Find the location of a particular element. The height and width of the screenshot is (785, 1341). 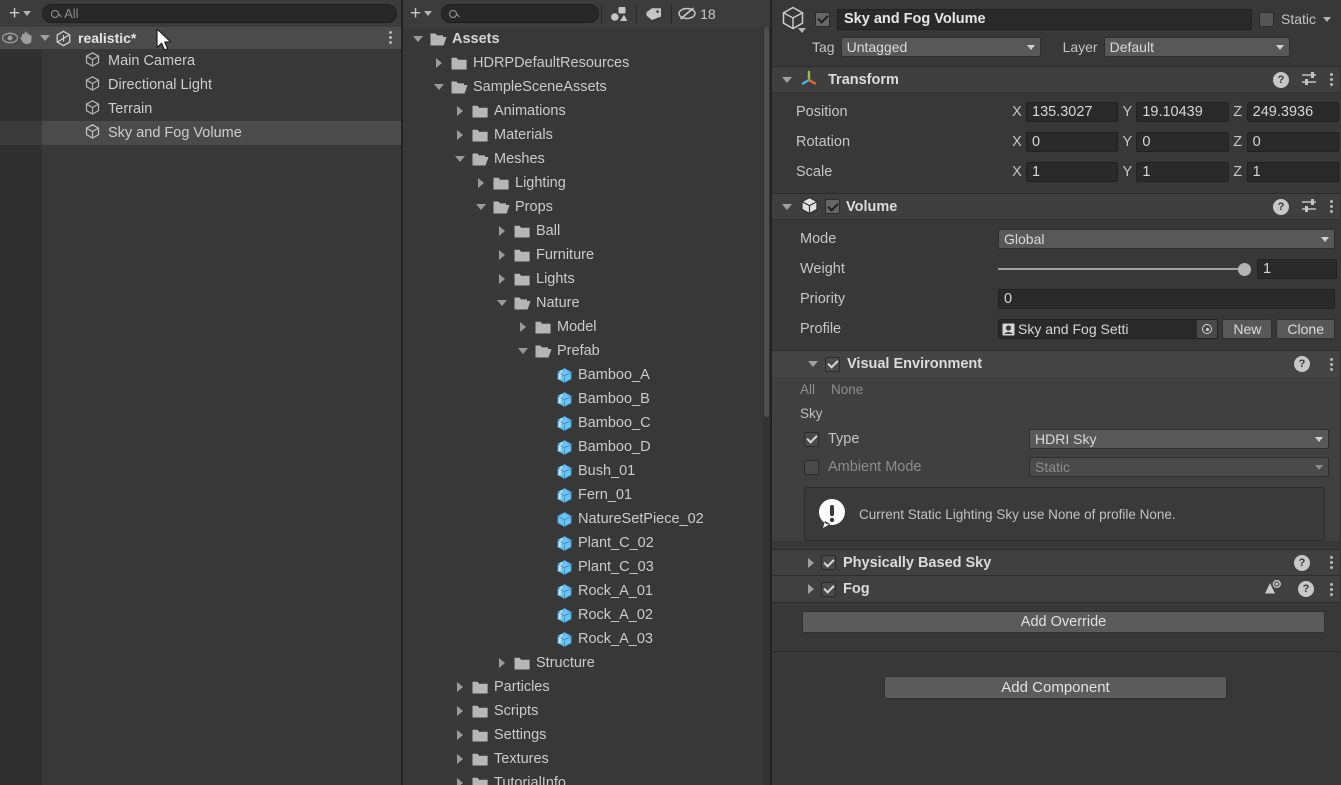

toggle-all-link: All is located at coordinates (807, 389).